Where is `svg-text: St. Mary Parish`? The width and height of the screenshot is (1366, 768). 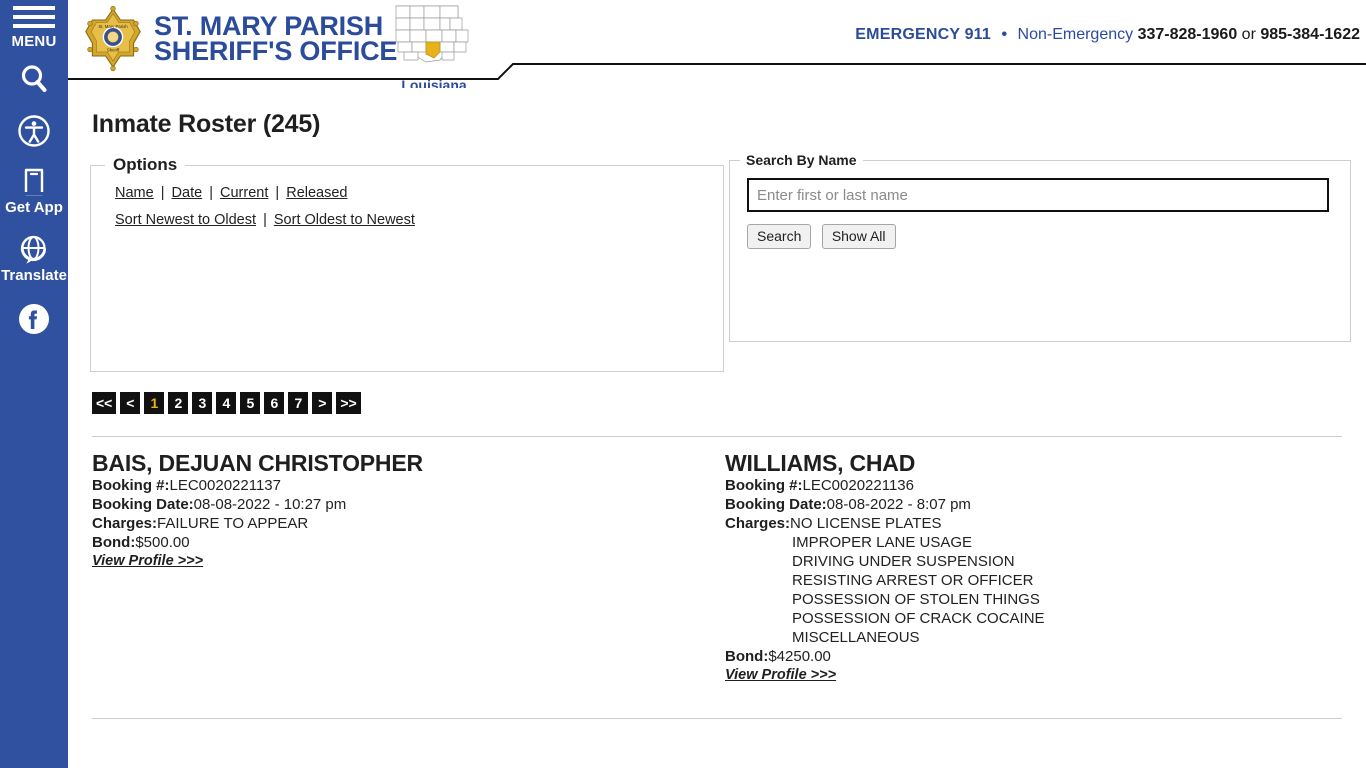 svg-text: St. Mary Parish is located at coordinates (113, 26).